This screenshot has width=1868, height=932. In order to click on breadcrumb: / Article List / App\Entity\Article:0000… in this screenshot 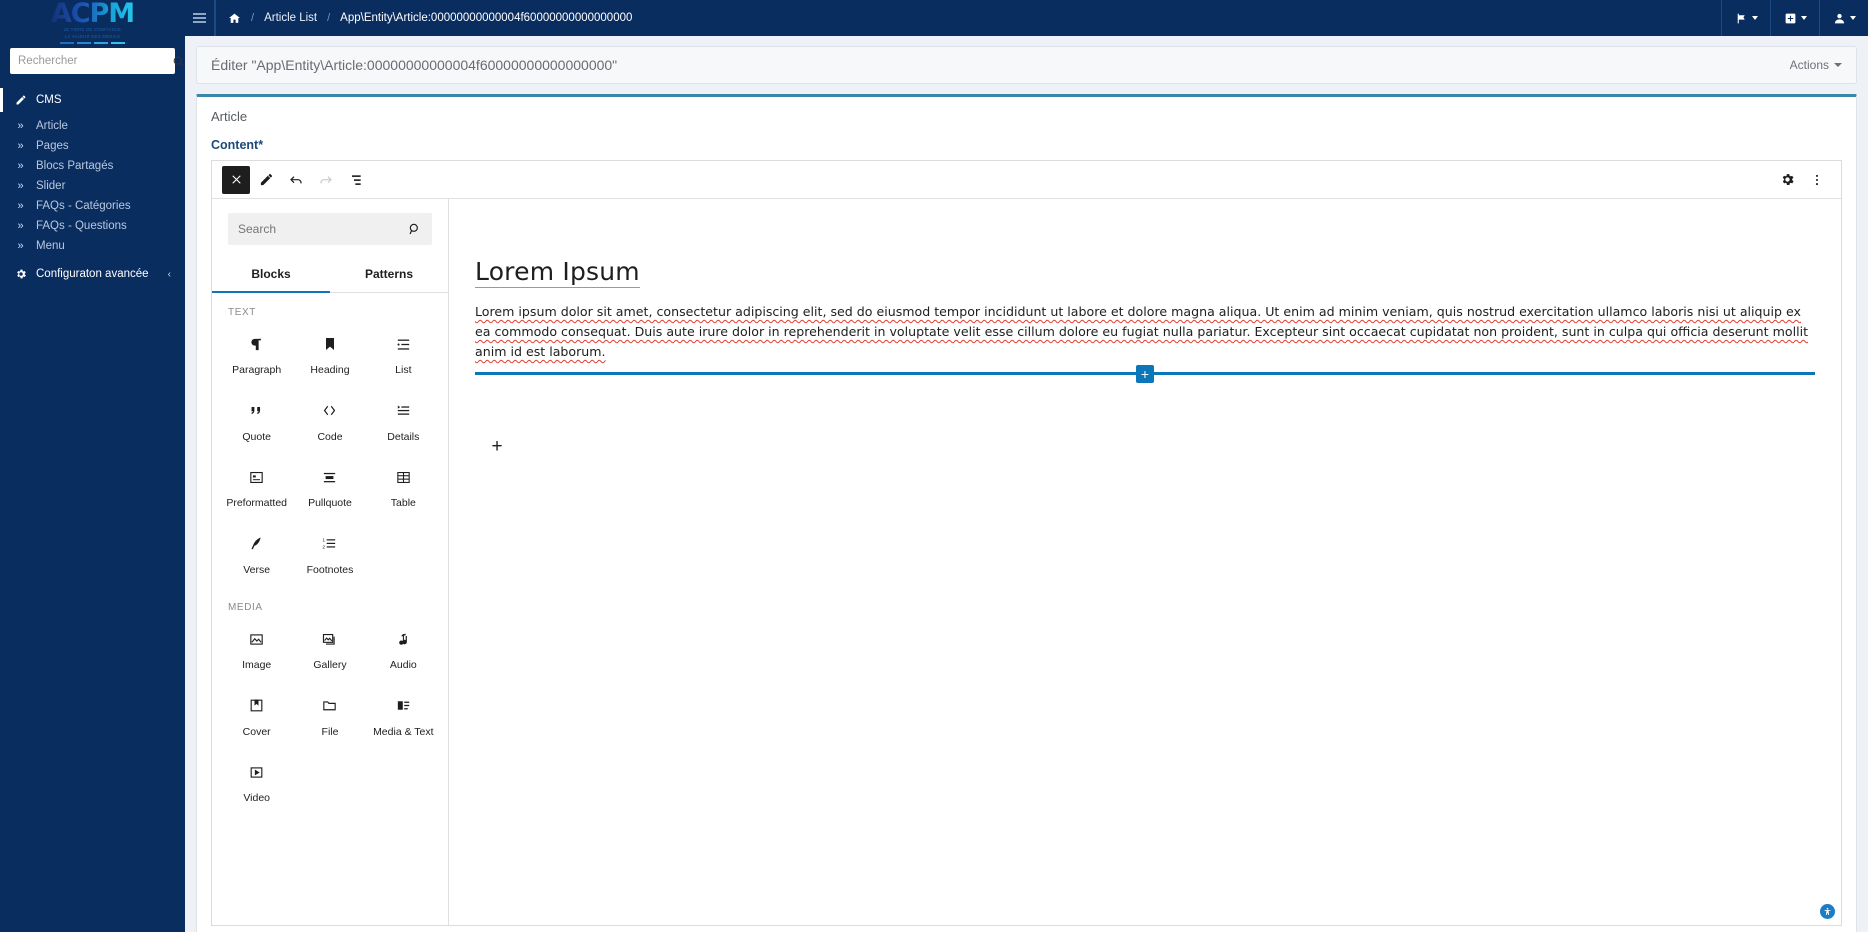, I will do `click(429, 18)`.